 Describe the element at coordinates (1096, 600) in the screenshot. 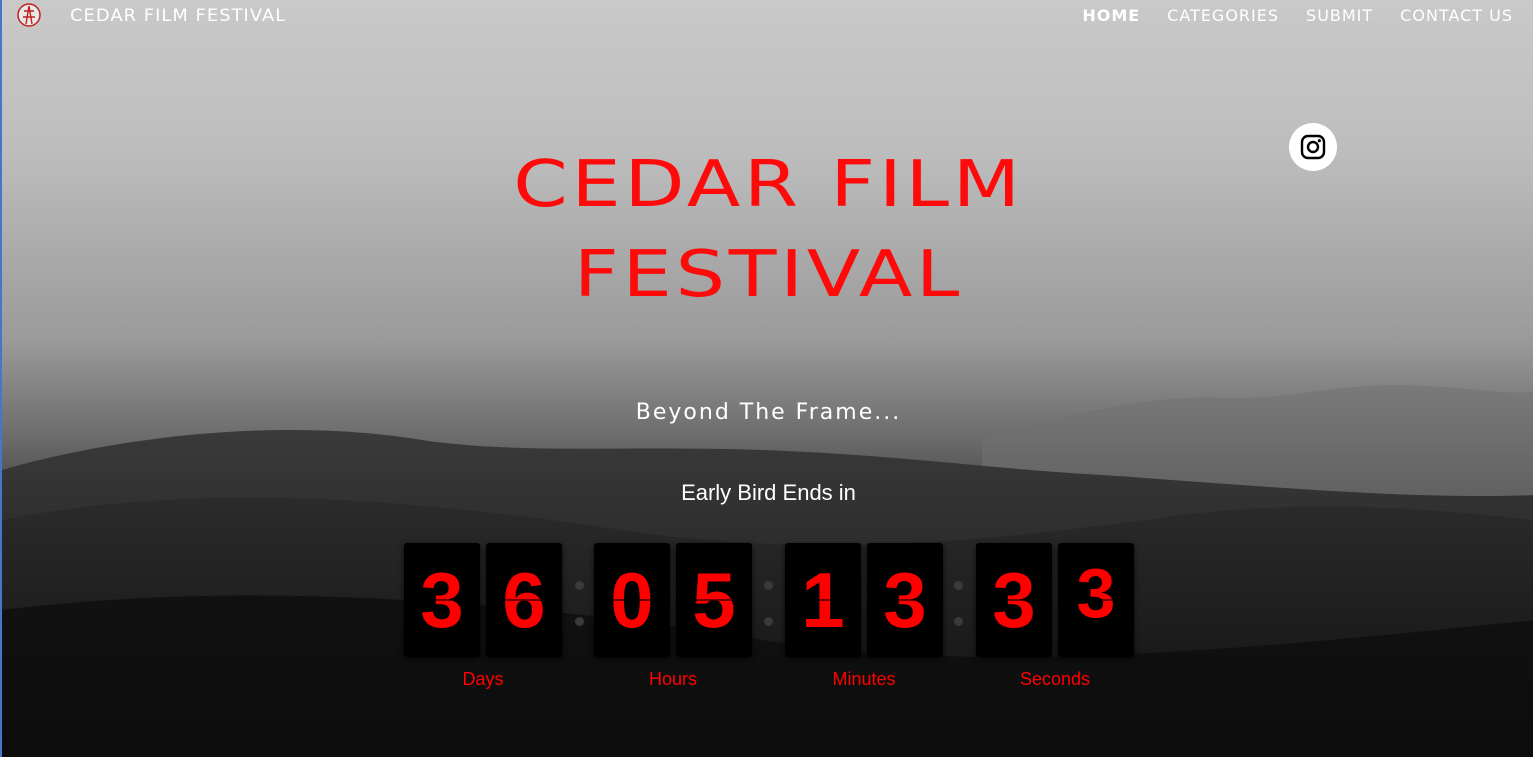

I see `seconds-digit-2: 3` at that location.